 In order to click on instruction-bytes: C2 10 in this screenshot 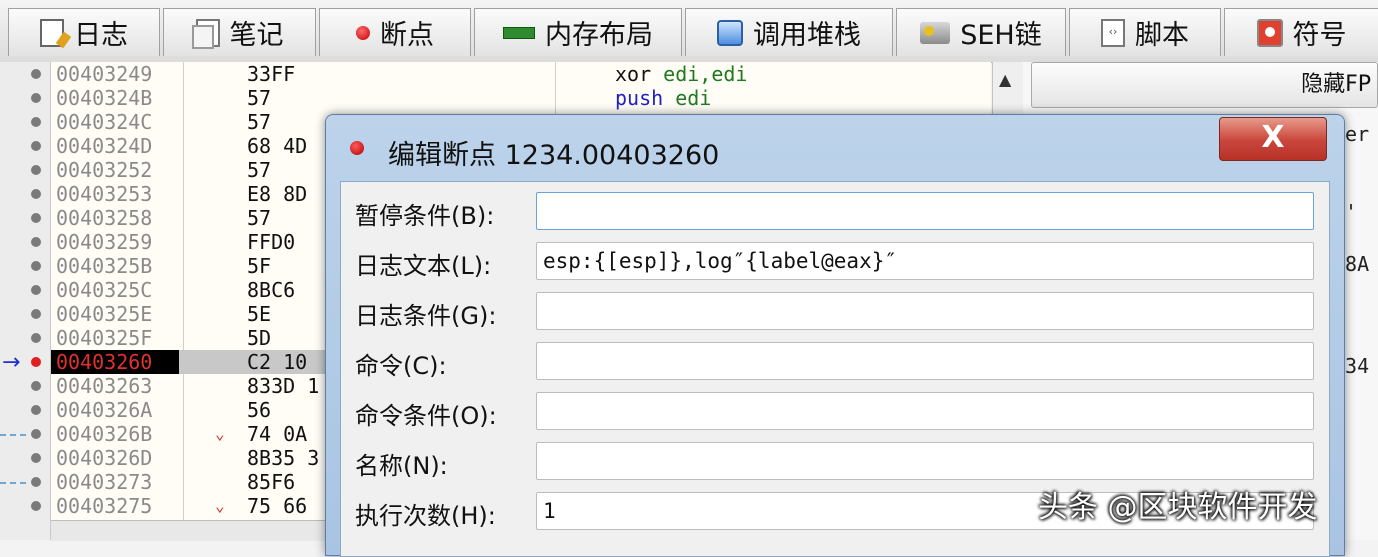, I will do `click(277, 362)`.